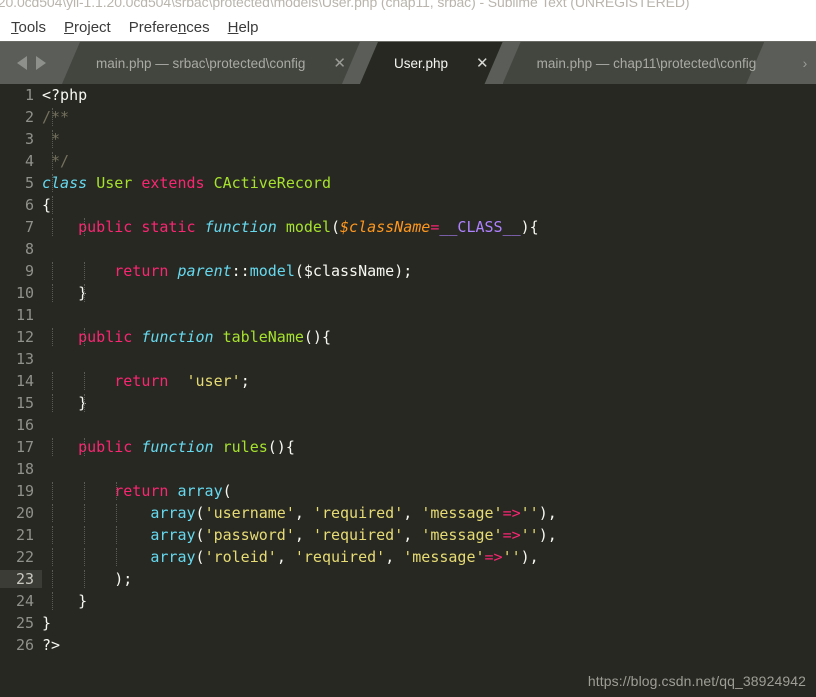  What do you see at coordinates (429, 645) in the screenshot?
I see `code-text: ?>` at bounding box center [429, 645].